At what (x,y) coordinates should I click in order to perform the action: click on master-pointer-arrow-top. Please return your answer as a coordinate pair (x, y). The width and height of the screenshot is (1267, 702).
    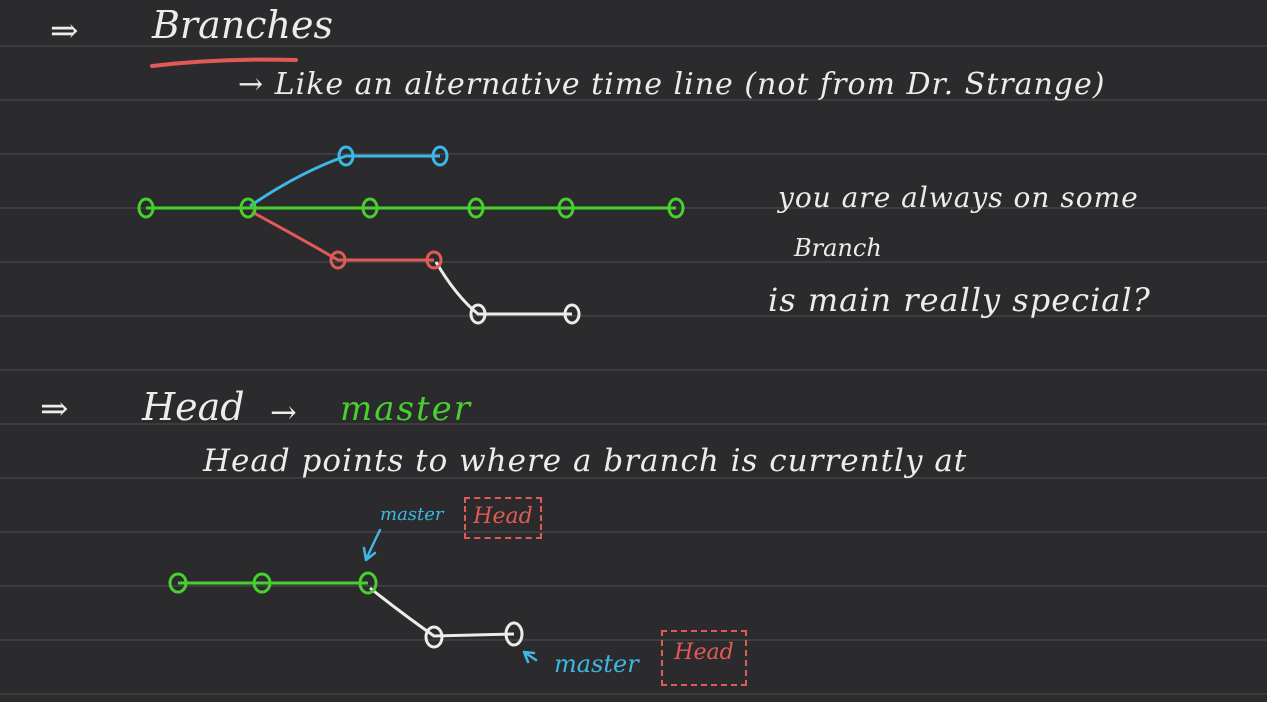
    Looking at the image, I should click on (372, 545).